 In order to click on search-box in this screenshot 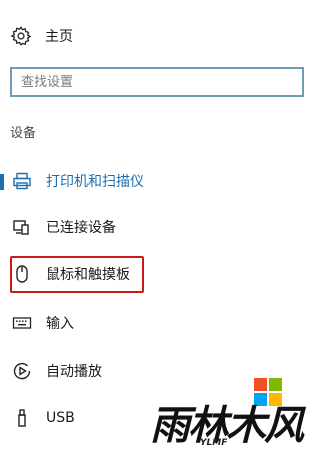, I will do `click(157, 82)`.